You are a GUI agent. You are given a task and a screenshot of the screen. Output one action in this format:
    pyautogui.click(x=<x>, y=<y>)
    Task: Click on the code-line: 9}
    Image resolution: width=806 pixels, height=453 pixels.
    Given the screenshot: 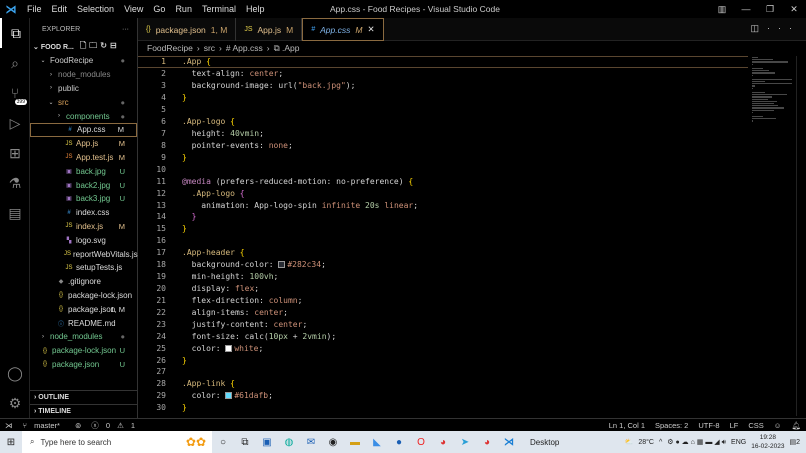 What is the action you would take?
    pyautogui.click(x=443, y=157)
    